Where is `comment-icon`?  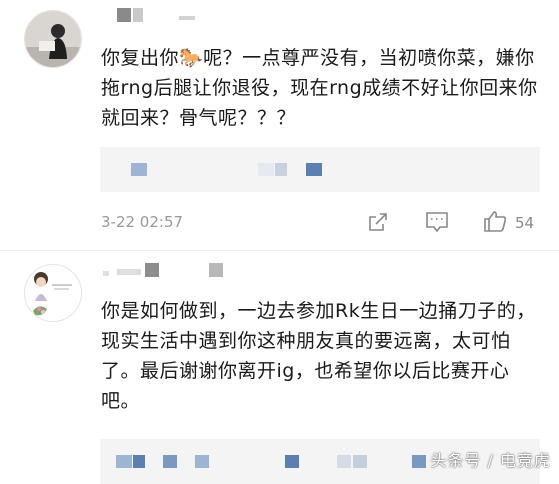 comment-icon is located at coordinates (437, 224).